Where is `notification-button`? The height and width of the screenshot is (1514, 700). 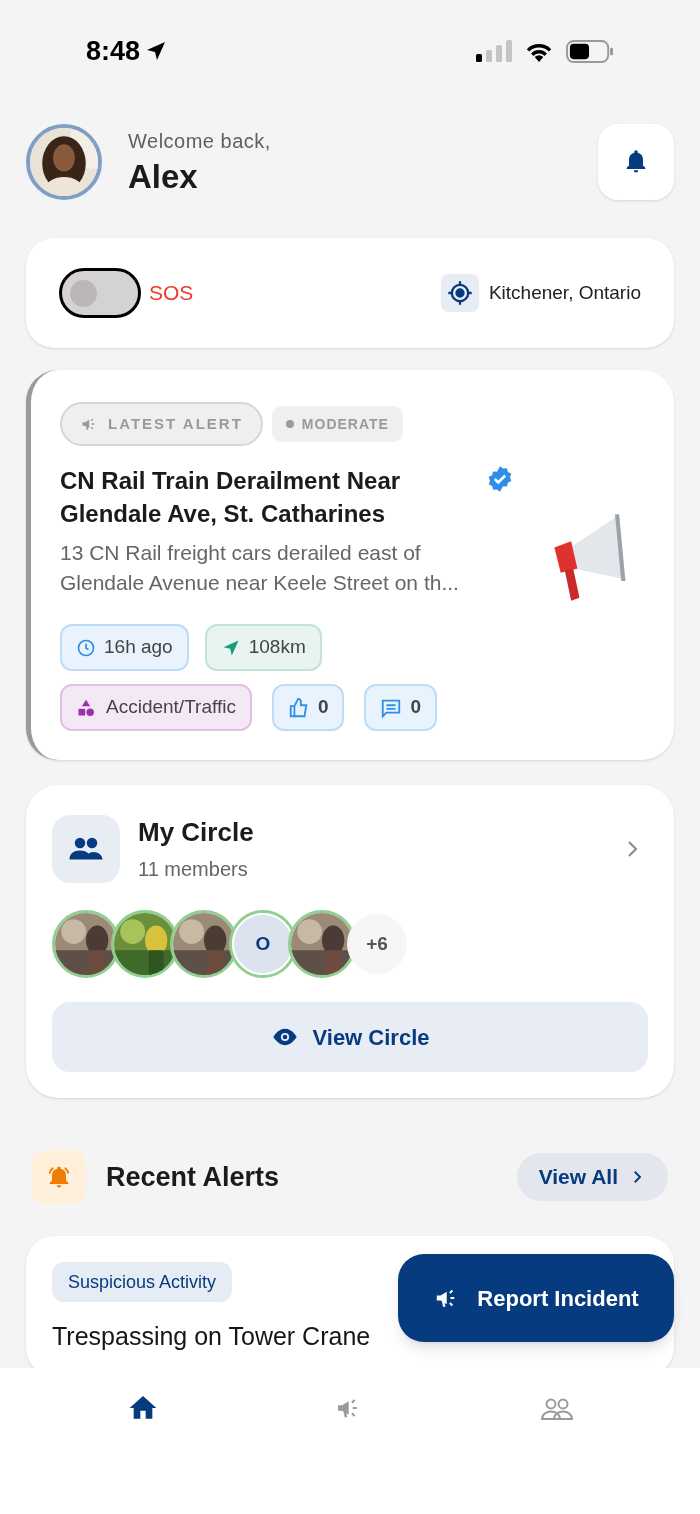 notification-button is located at coordinates (636, 162).